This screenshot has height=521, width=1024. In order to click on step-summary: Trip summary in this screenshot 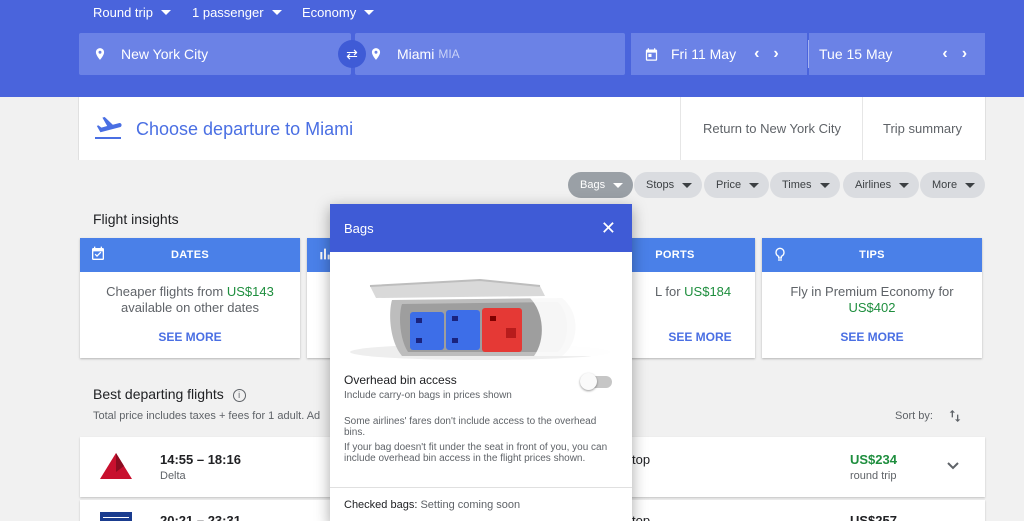, I will do `click(924, 128)`.